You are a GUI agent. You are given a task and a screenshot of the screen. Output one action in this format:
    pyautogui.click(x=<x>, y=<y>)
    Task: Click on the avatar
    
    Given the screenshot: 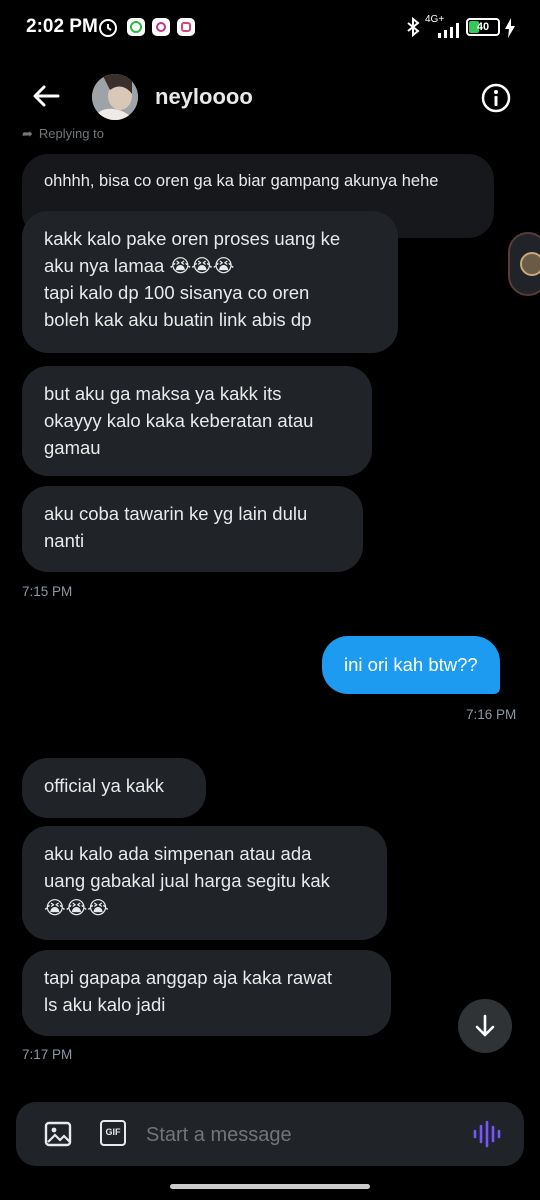 What is the action you would take?
    pyautogui.click(x=115, y=97)
    